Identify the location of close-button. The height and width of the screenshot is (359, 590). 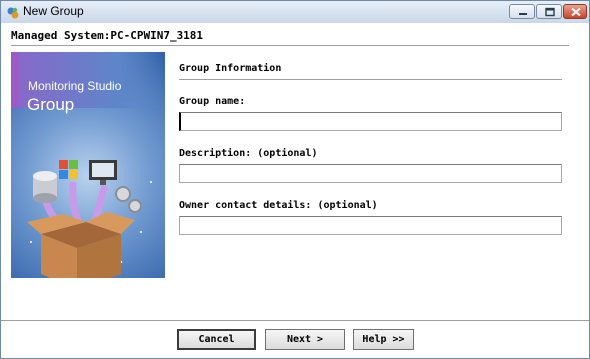
(575, 11).